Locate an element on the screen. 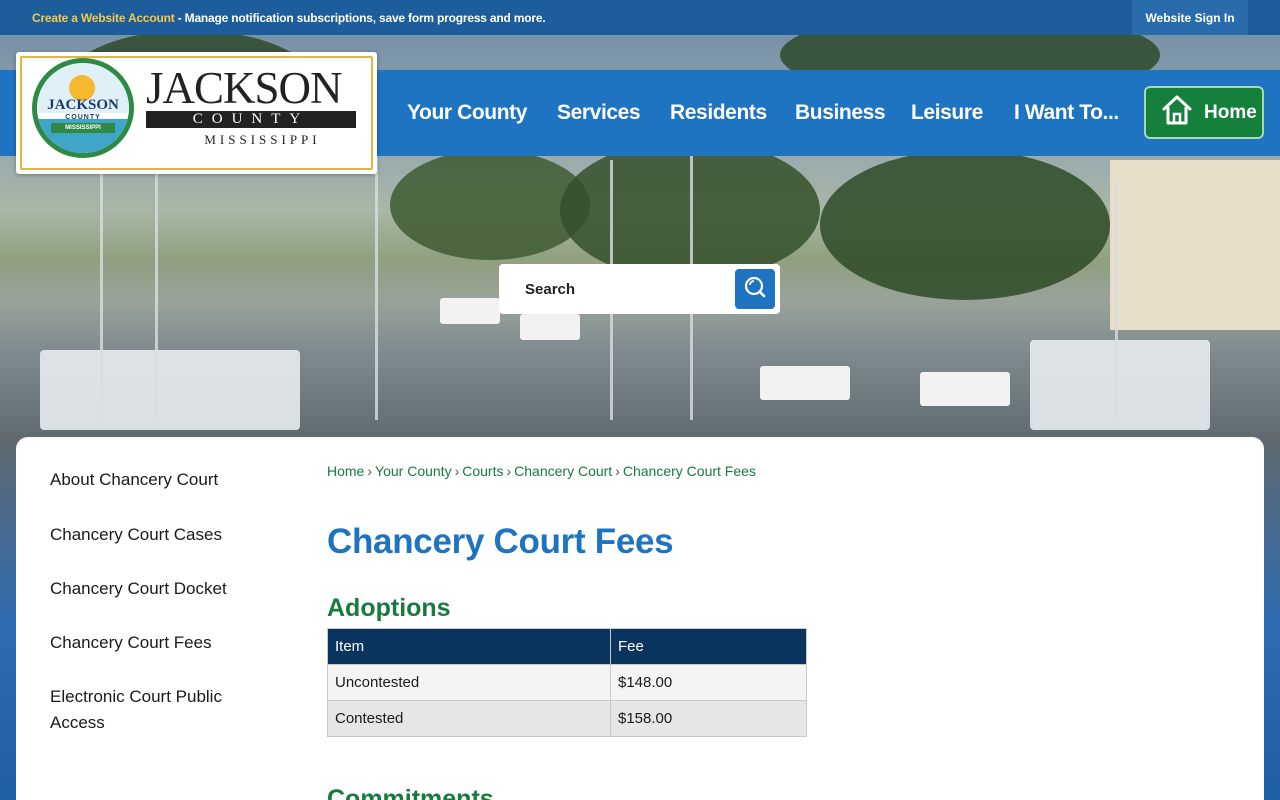 The image size is (1280, 800). nav-business: Business is located at coordinates (840, 113).